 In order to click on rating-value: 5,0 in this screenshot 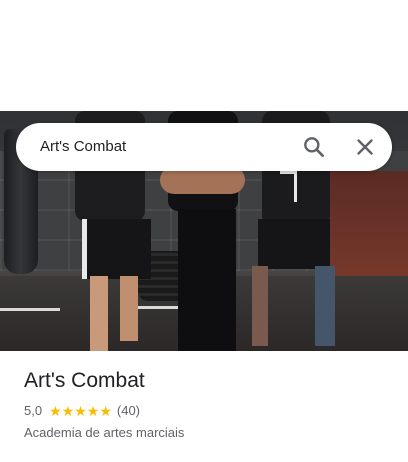, I will do `click(33, 410)`.